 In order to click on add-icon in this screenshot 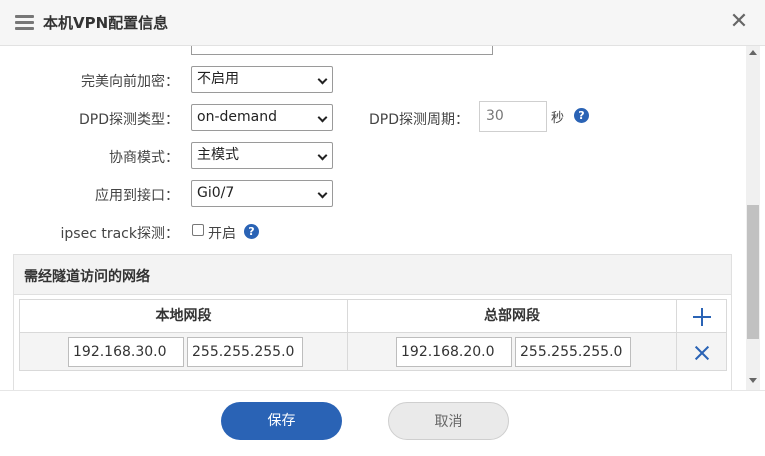, I will do `click(702, 317)`.